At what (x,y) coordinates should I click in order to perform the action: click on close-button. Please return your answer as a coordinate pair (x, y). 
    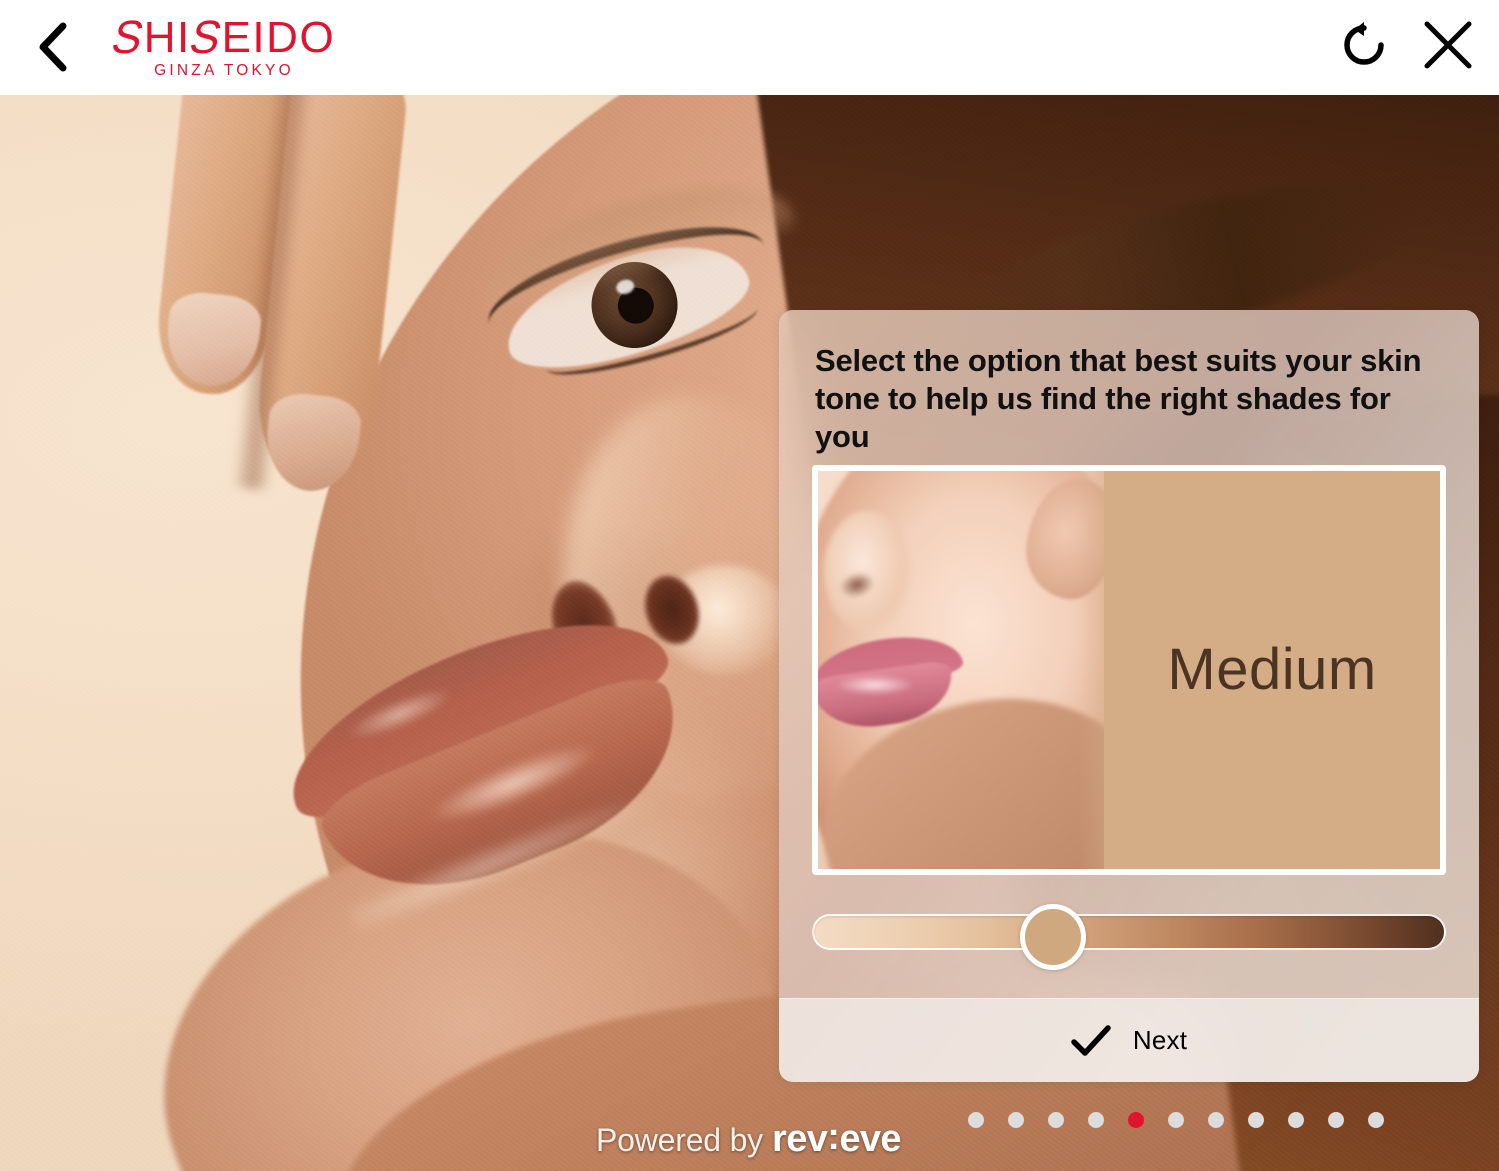
    Looking at the image, I should click on (1448, 45).